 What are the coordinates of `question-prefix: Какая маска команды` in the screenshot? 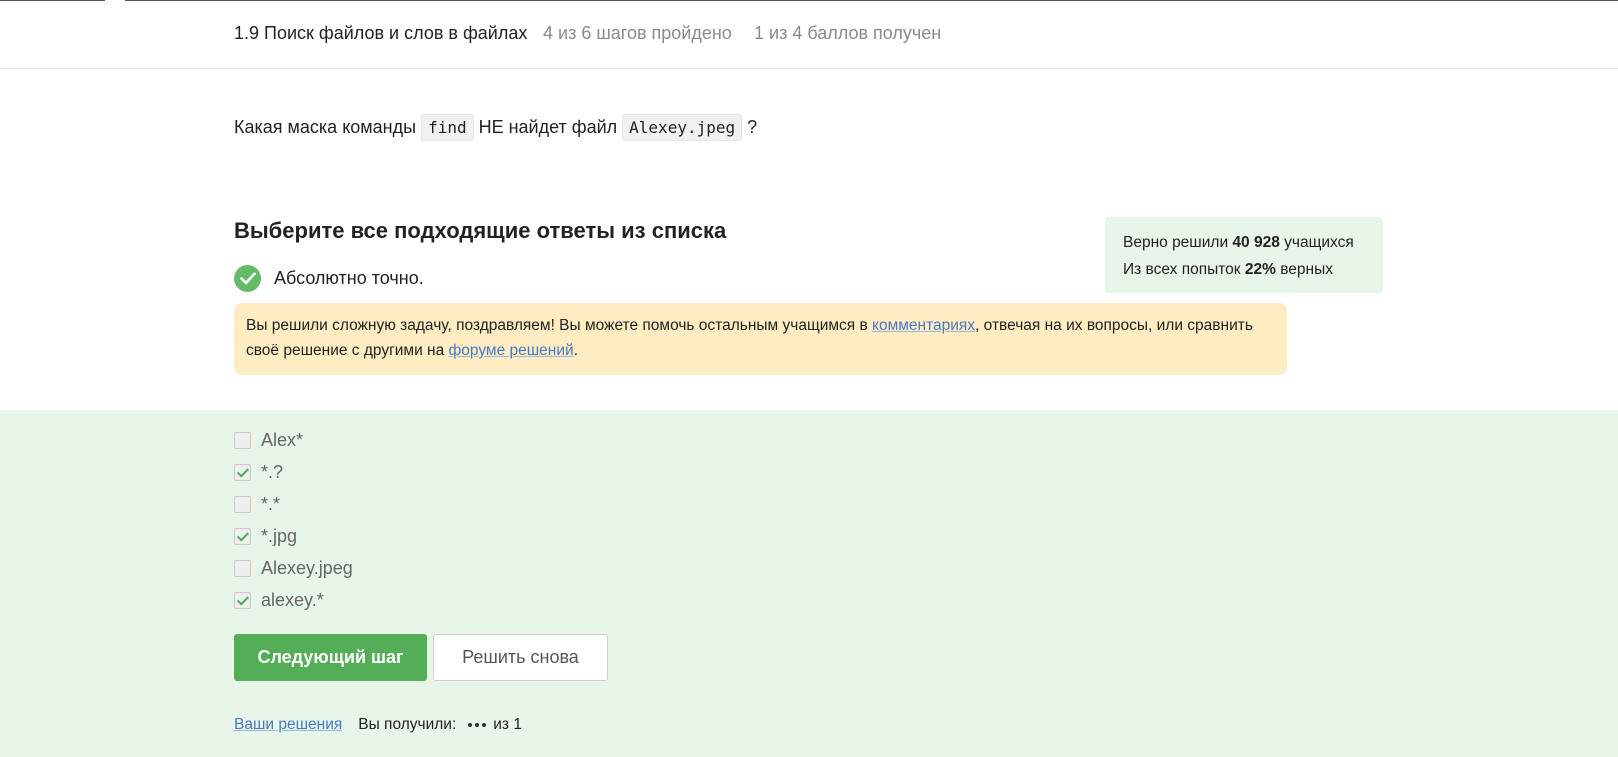 It's located at (325, 127).